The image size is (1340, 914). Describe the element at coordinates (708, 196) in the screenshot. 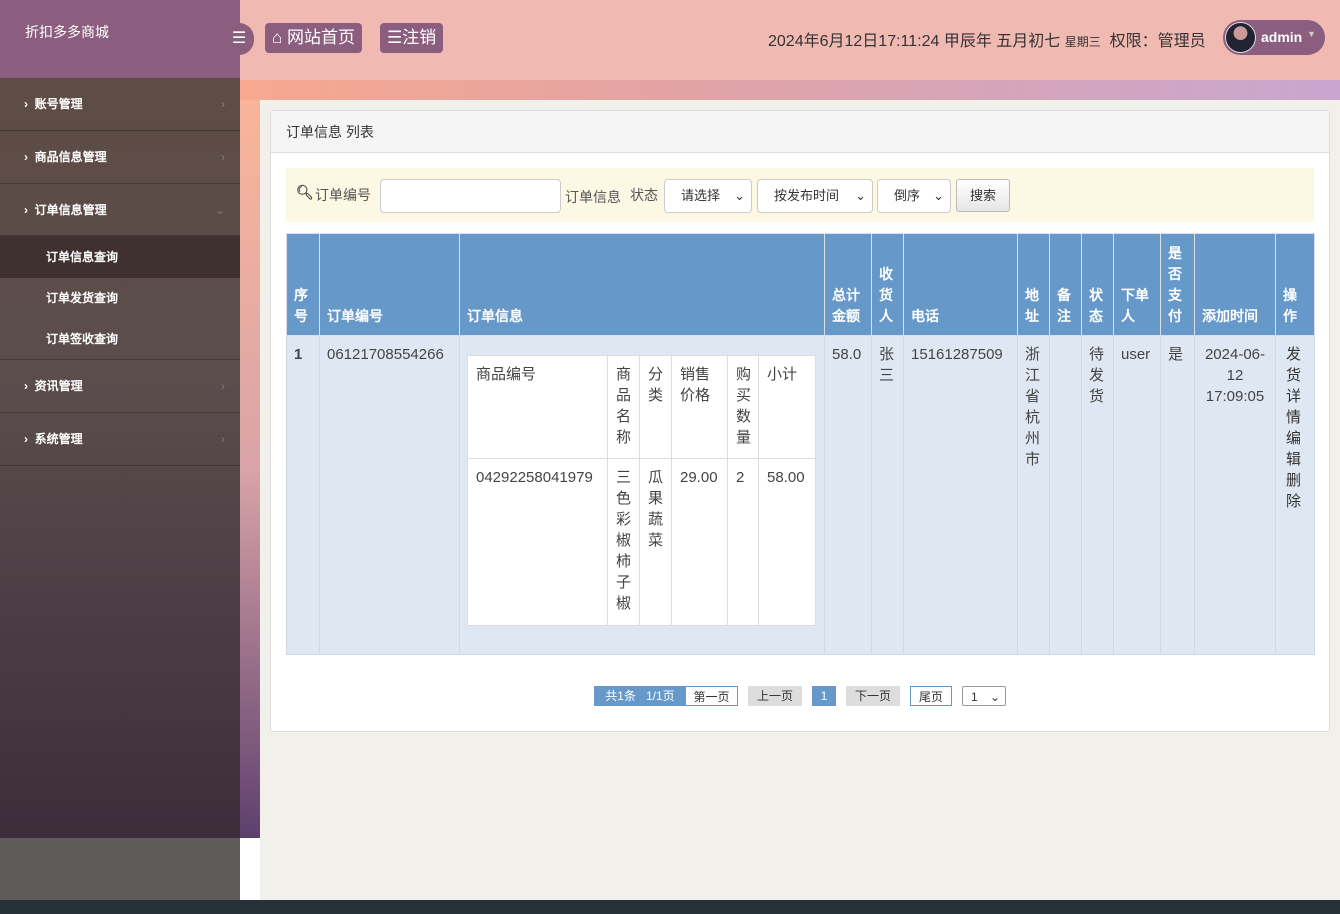

I see `status-select: 请选择 ⌄` at that location.